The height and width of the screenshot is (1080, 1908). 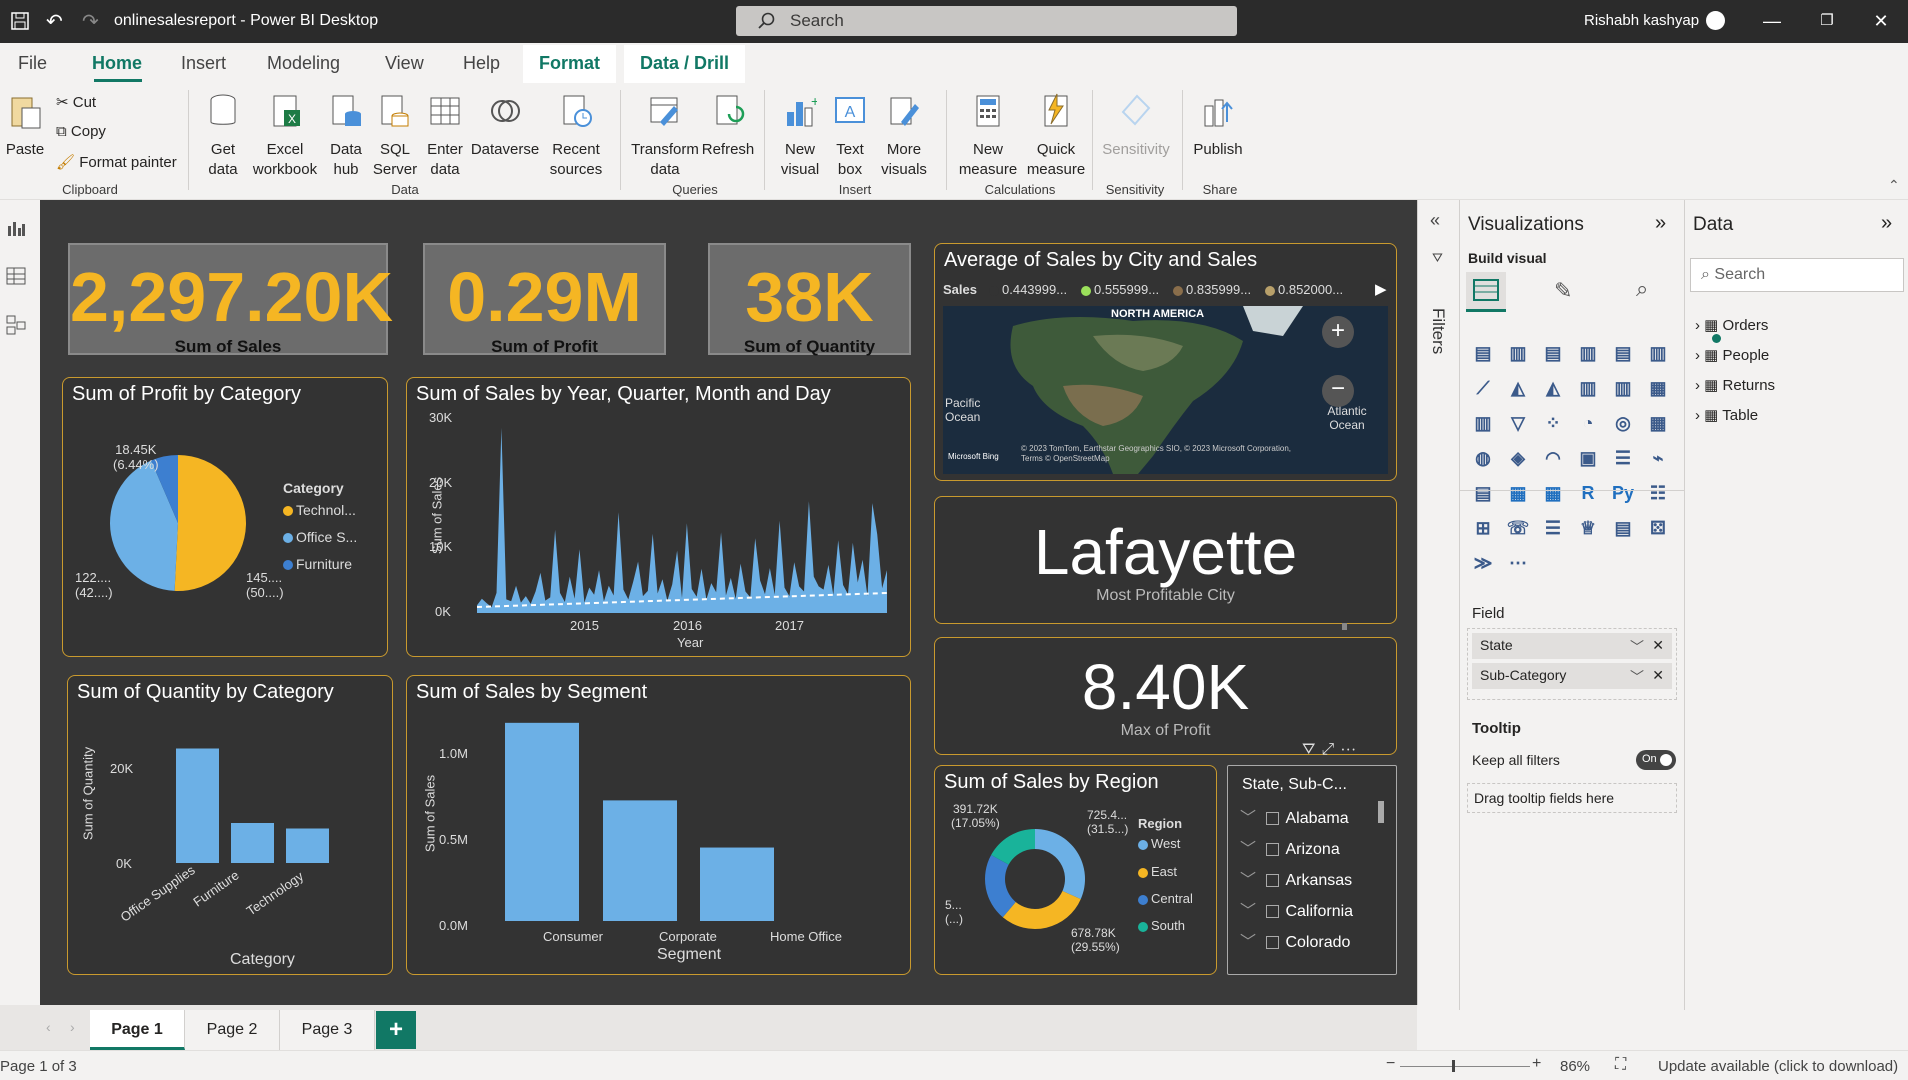 I want to click on refresh-button: Refresh, so click(x=728, y=126).